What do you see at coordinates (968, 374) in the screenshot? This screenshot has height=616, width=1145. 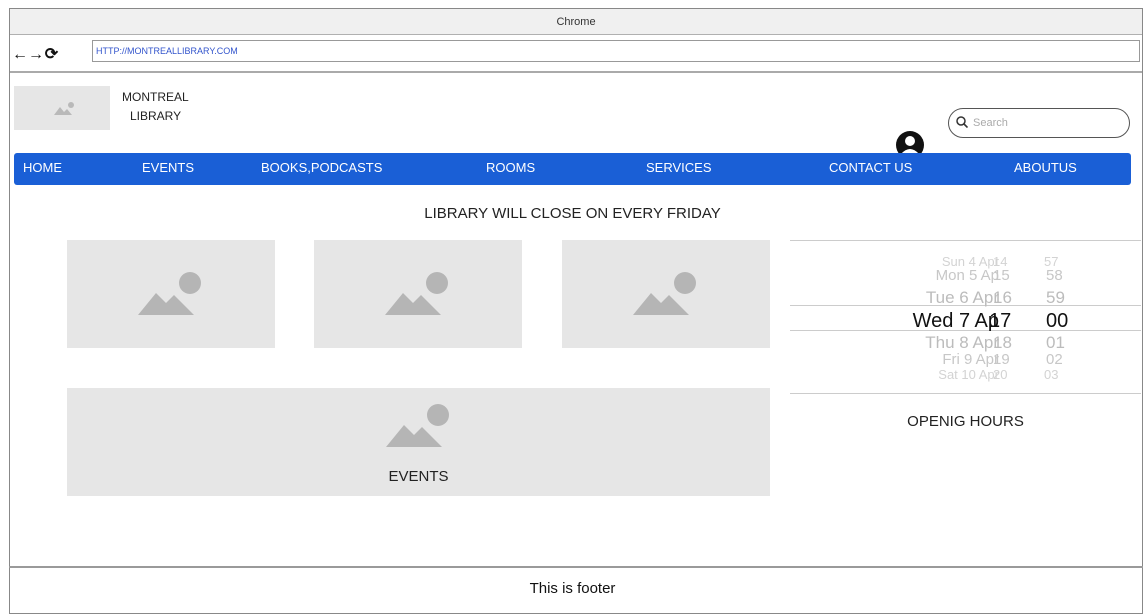 I see `picker-date: Sat 10 Apr` at bounding box center [968, 374].